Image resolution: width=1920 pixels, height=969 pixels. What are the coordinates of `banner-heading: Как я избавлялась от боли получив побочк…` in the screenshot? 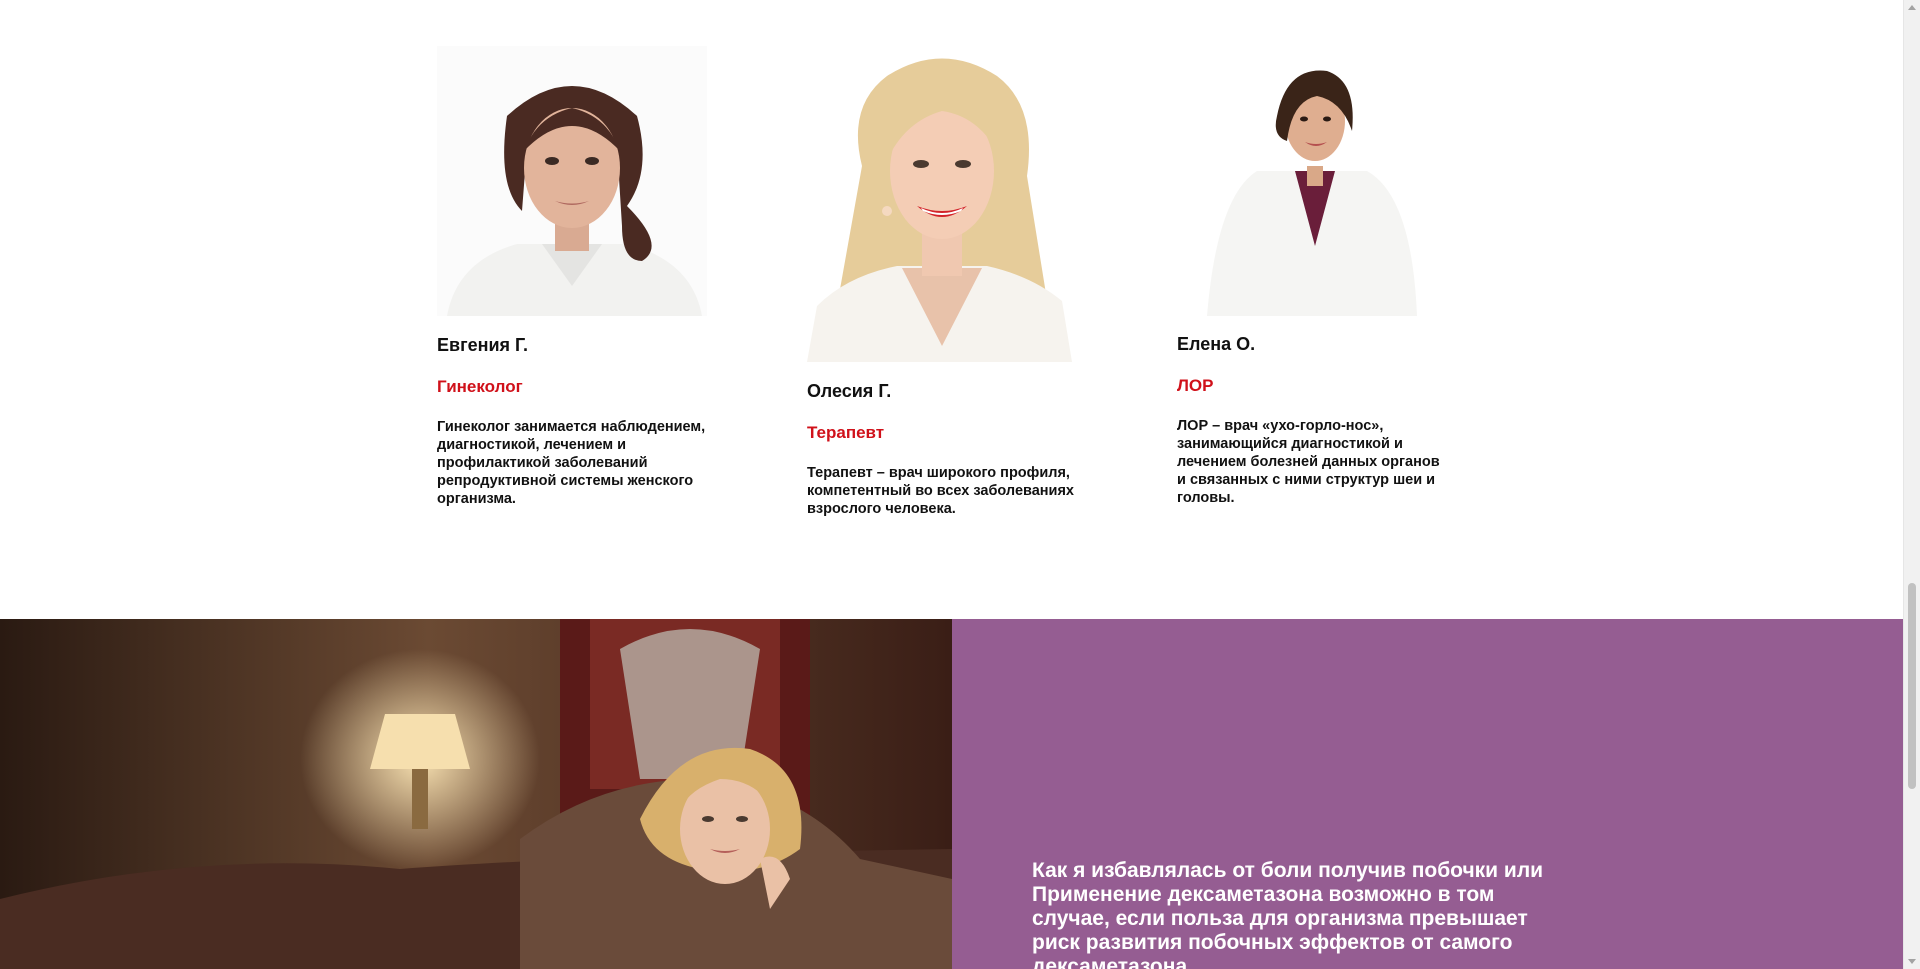 It's located at (1288, 914).